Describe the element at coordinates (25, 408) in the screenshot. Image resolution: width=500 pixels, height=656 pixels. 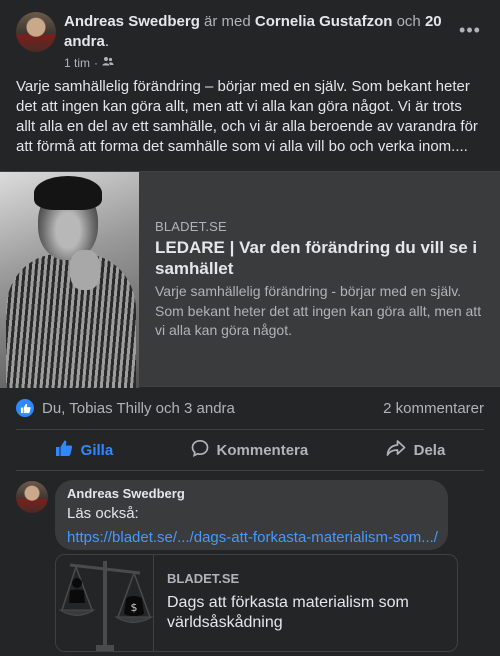
I see `like-reaction-icon` at that location.